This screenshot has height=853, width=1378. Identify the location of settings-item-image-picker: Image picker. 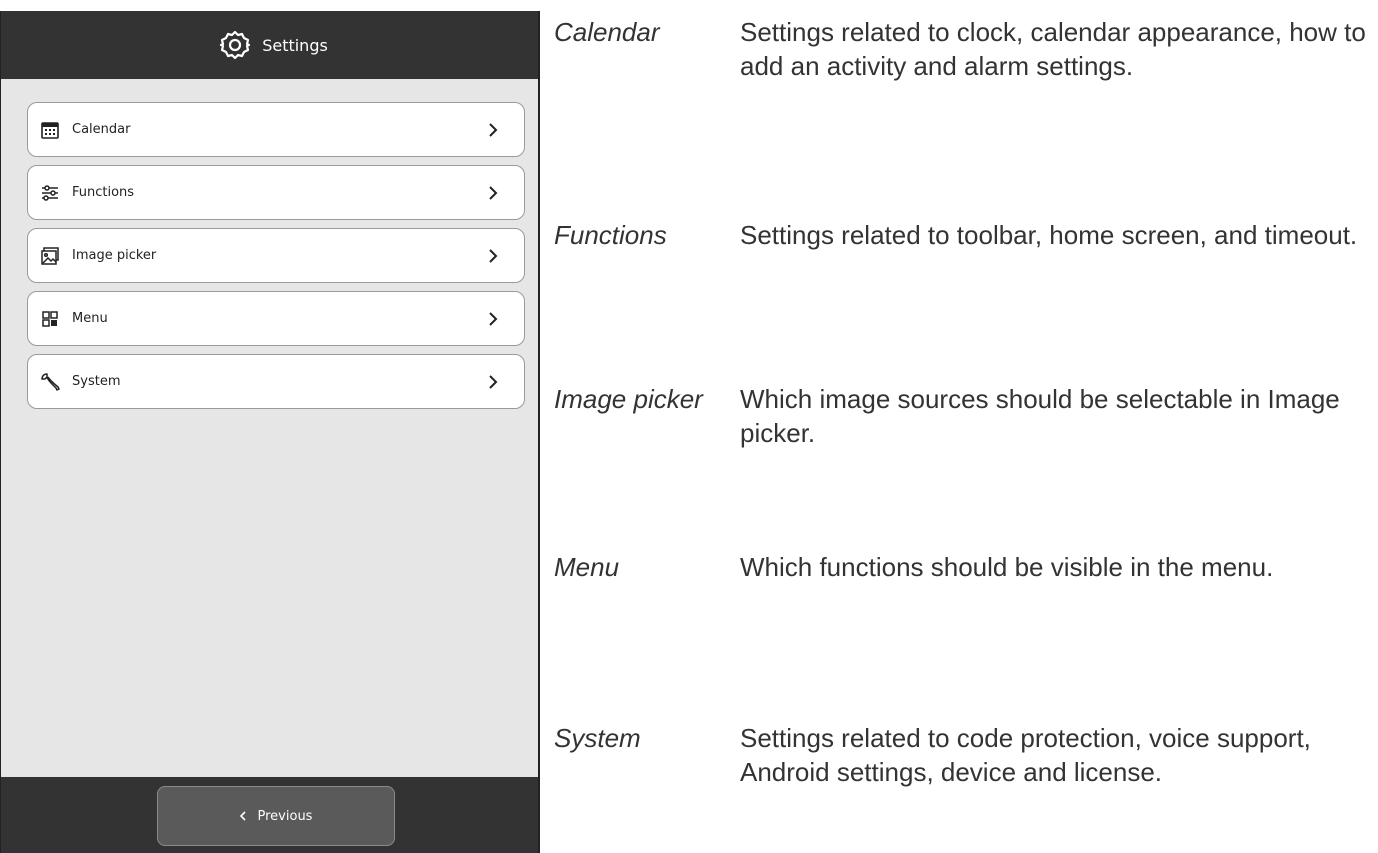
(276, 255).